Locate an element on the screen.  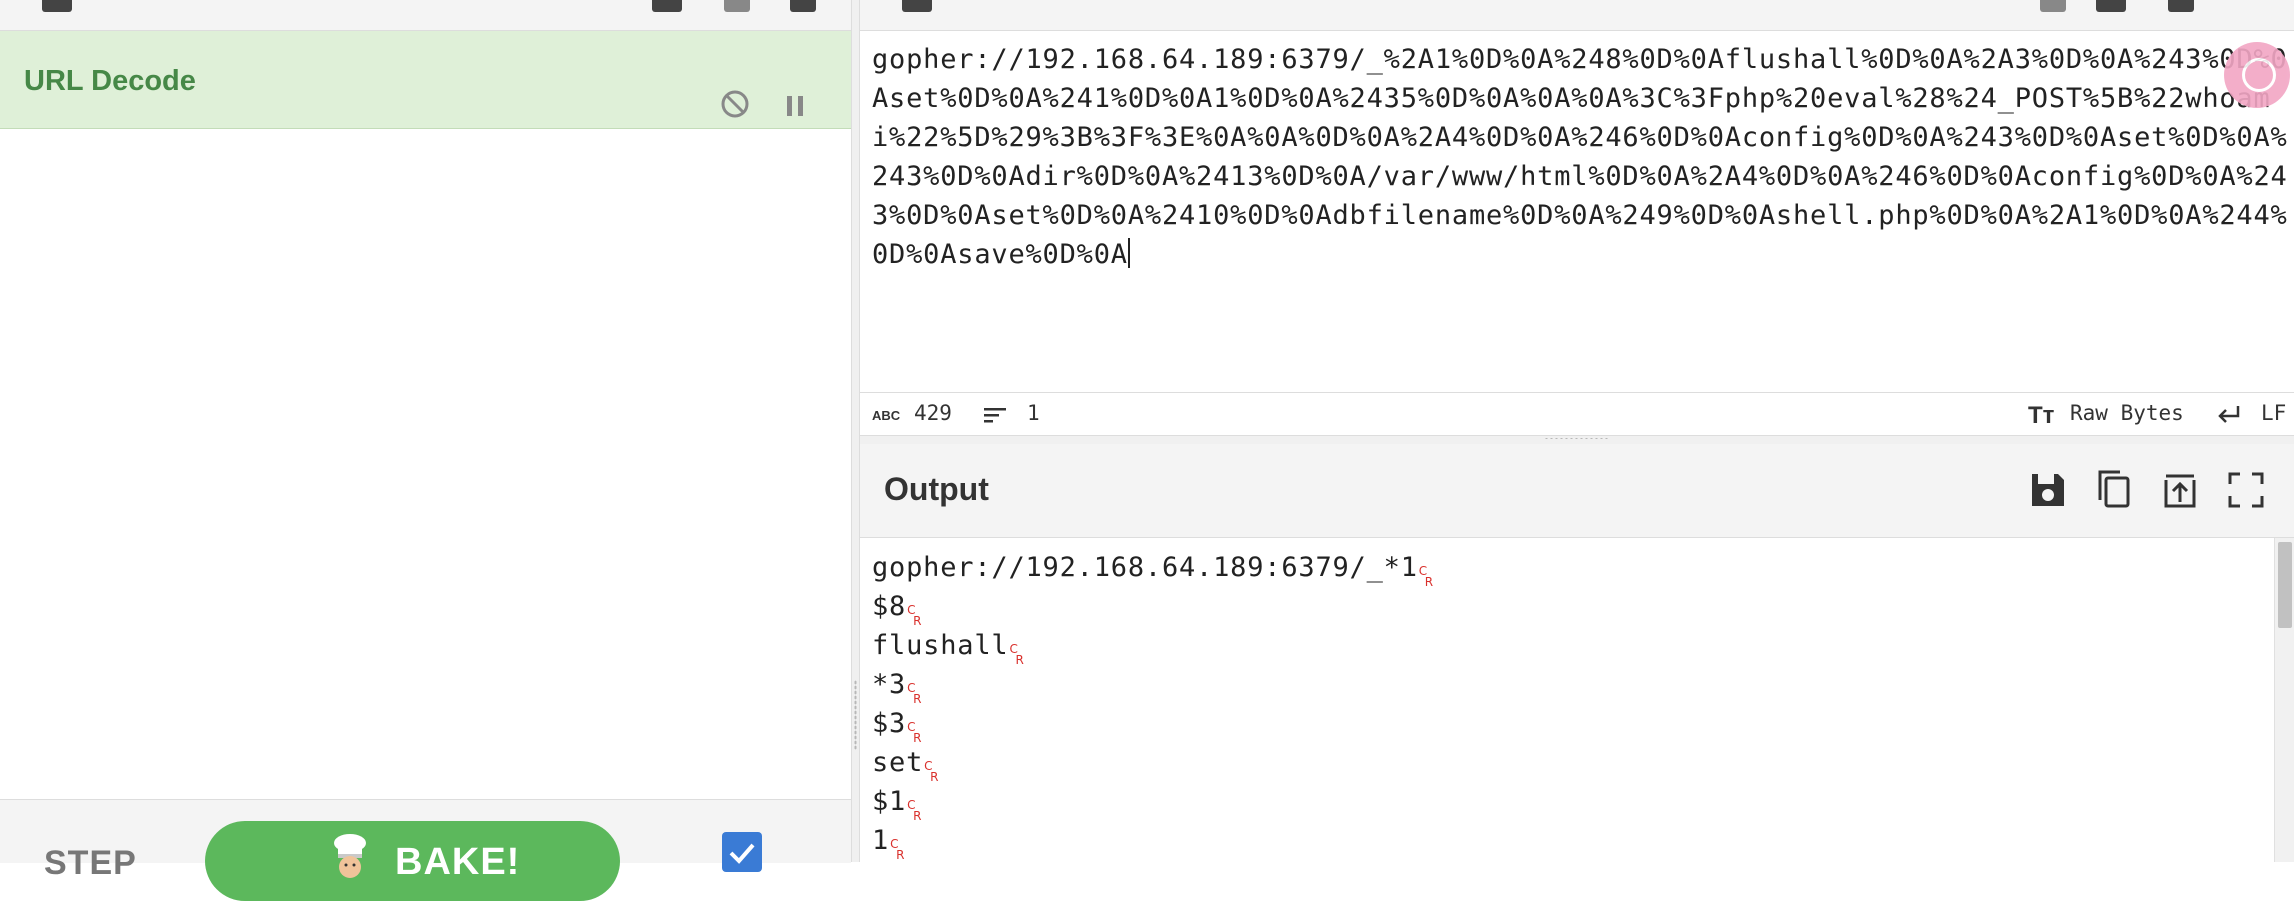
output-scrollbar is located at coordinates (2284, 700).